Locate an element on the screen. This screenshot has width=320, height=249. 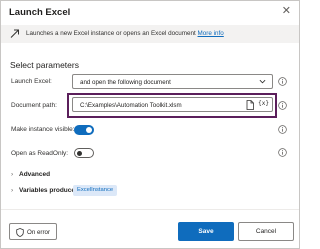
excel-launch-icon is located at coordinates (14, 33).